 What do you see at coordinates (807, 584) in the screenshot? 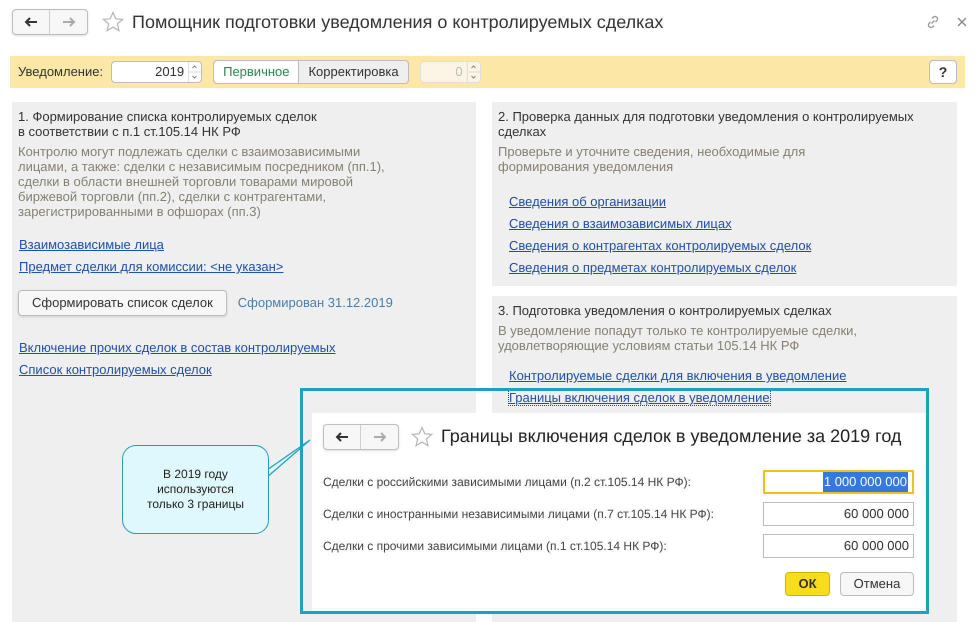
I see `ok-button: ОК` at bounding box center [807, 584].